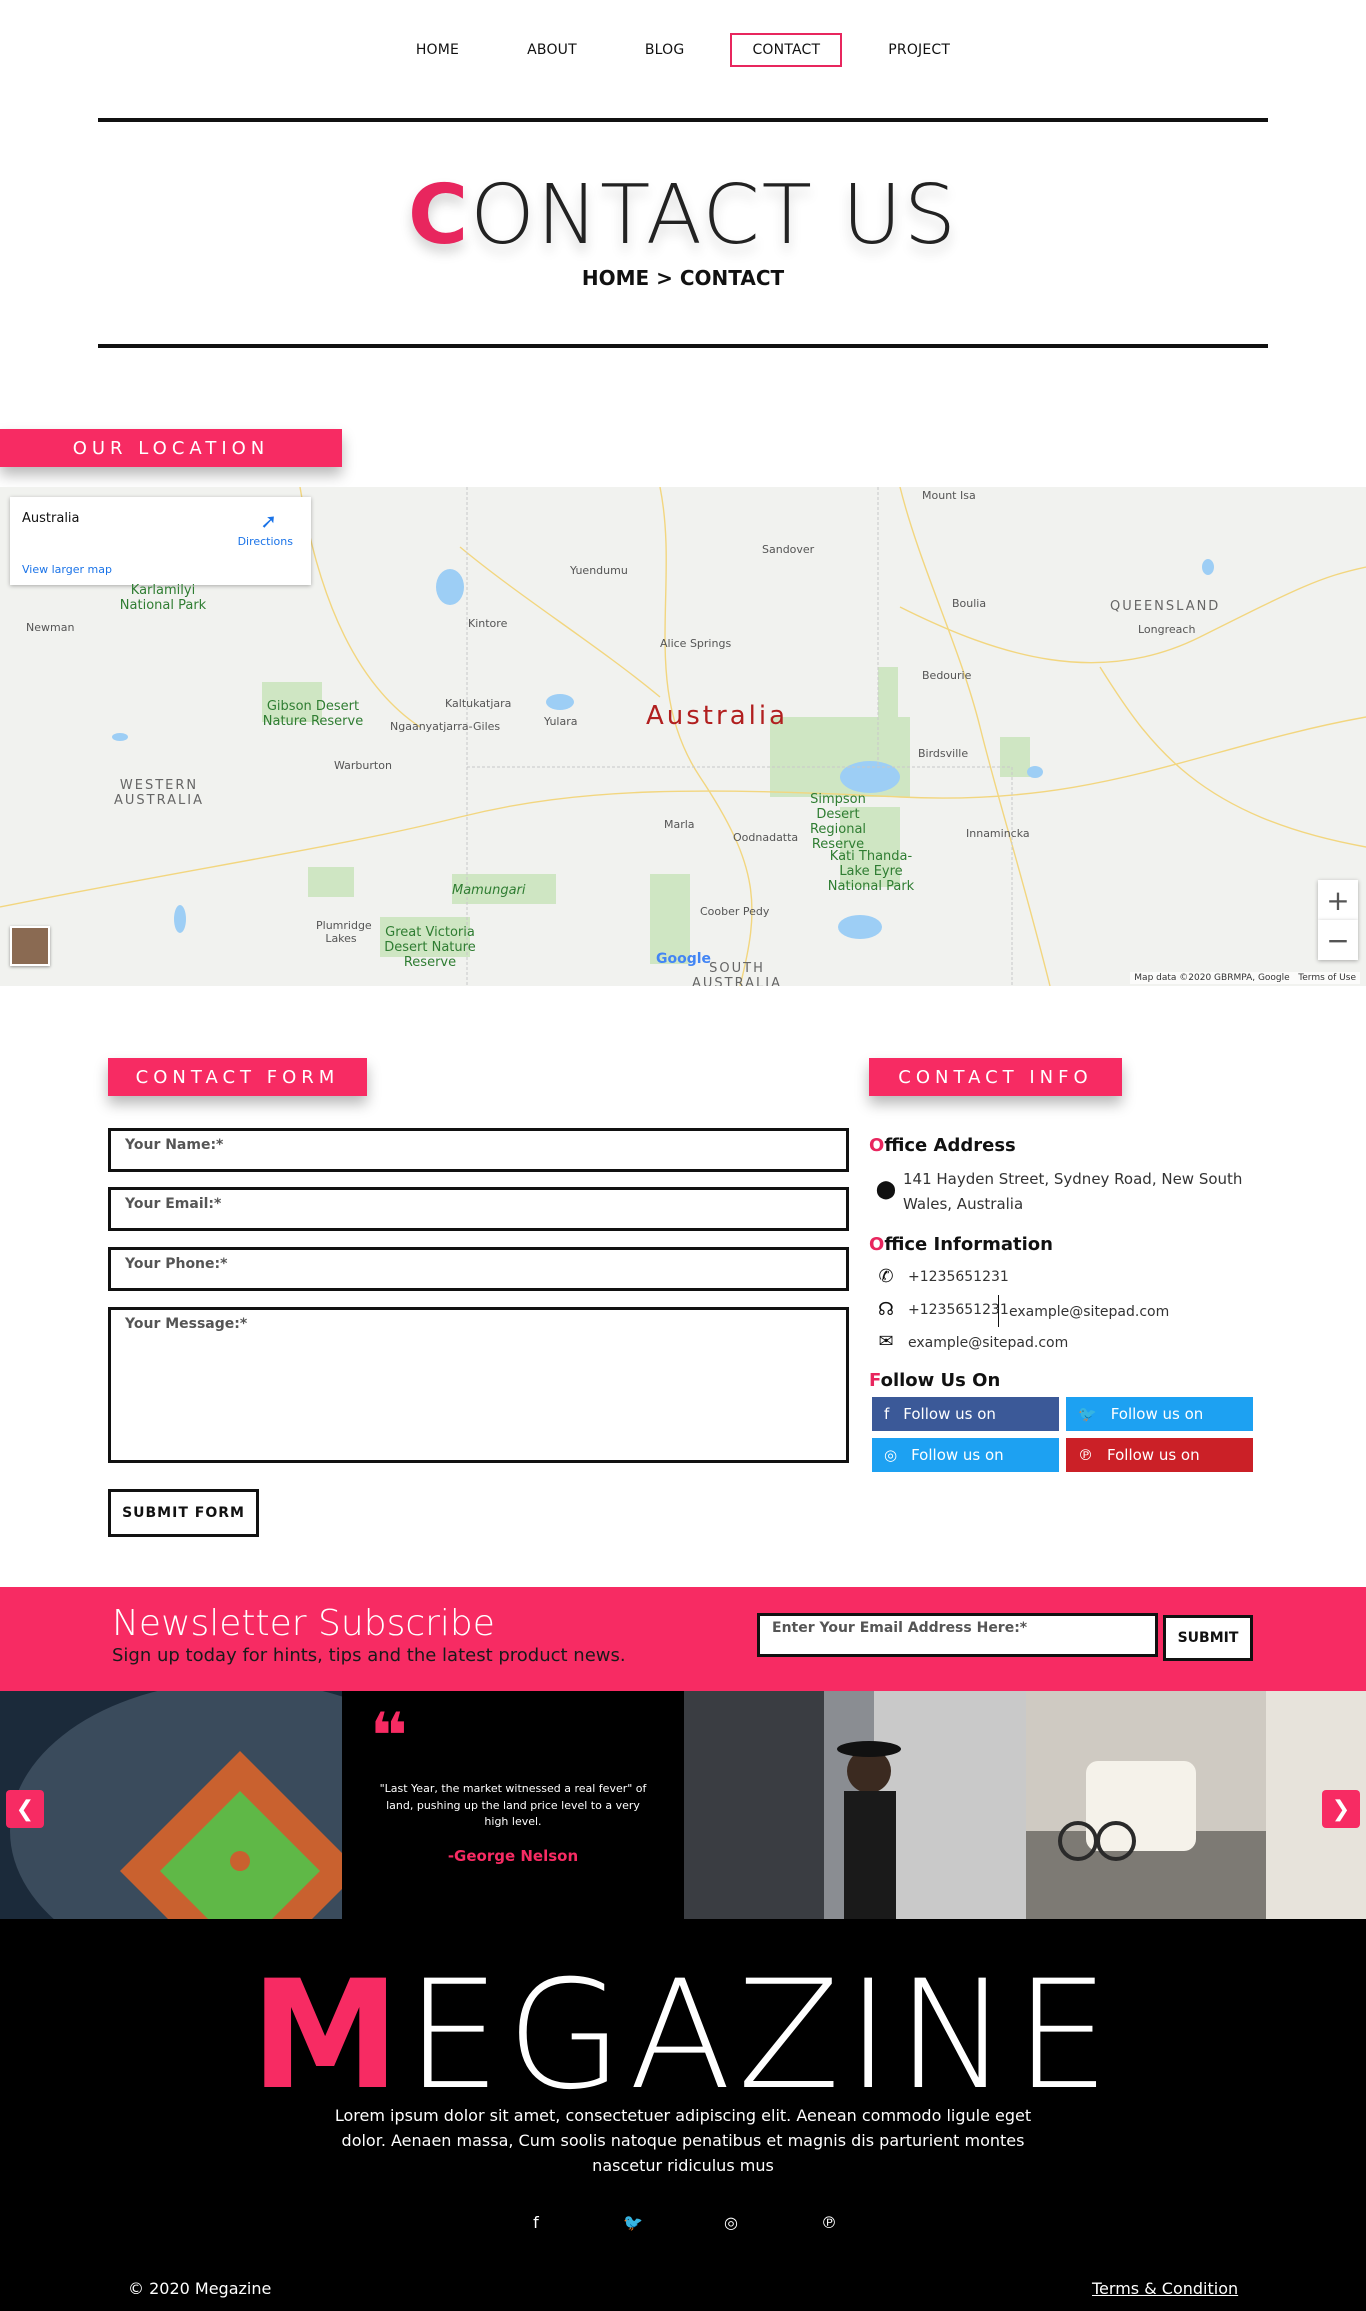 Image resolution: width=1366 pixels, height=2311 pixels. I want to click on nav-about: ABOUT, so click(552, 50).